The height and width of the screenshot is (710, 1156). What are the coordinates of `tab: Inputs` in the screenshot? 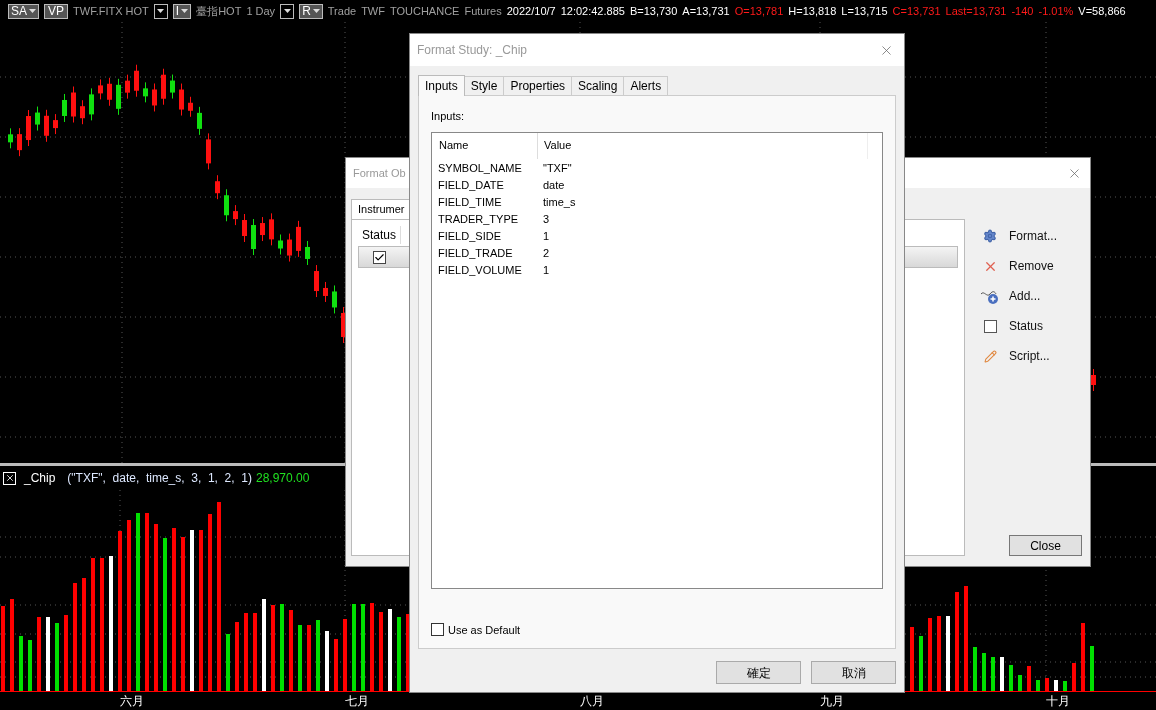 It's located at (441, 85).